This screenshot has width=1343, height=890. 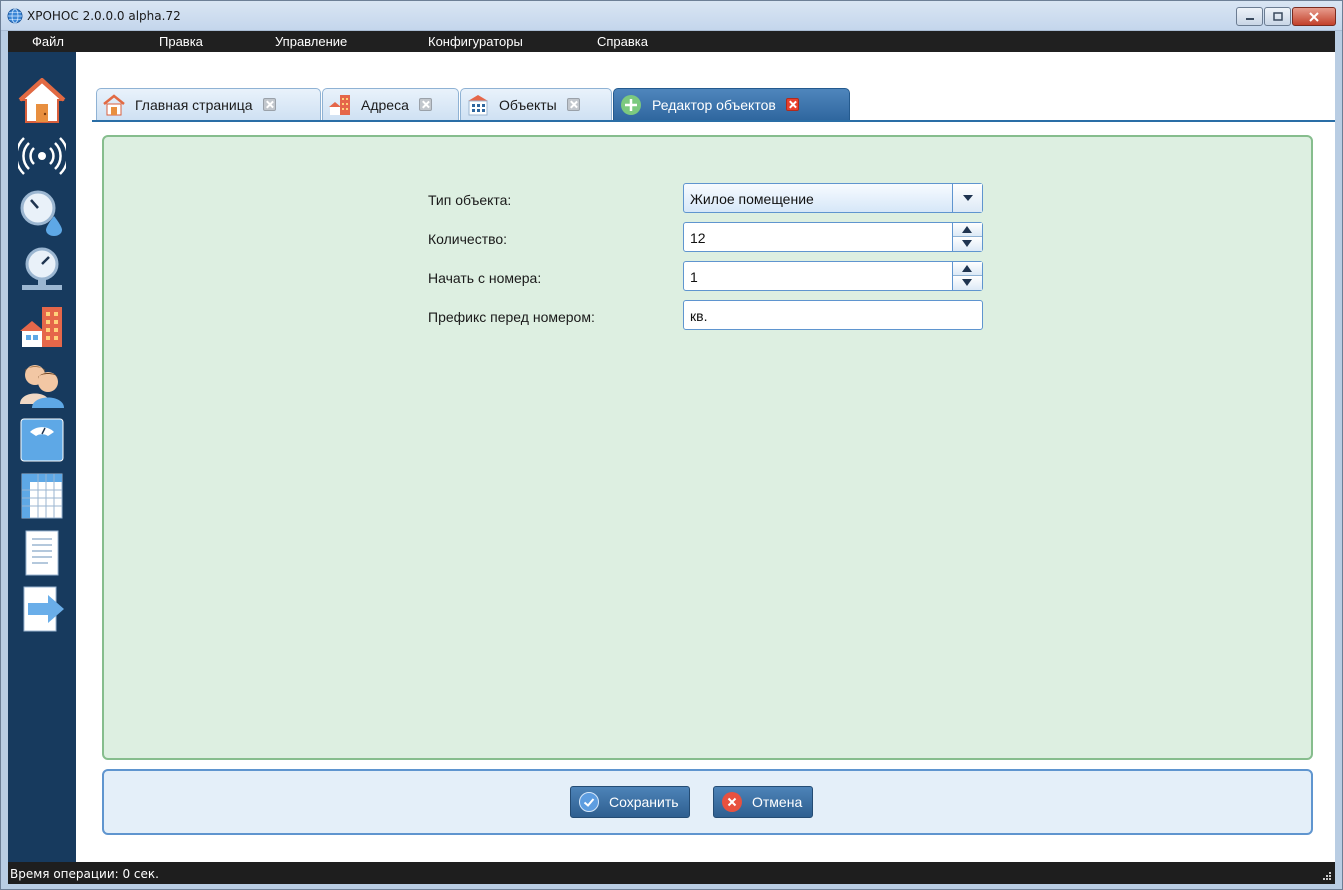 I want to click on signal-icon, so click(x=42, y=156).